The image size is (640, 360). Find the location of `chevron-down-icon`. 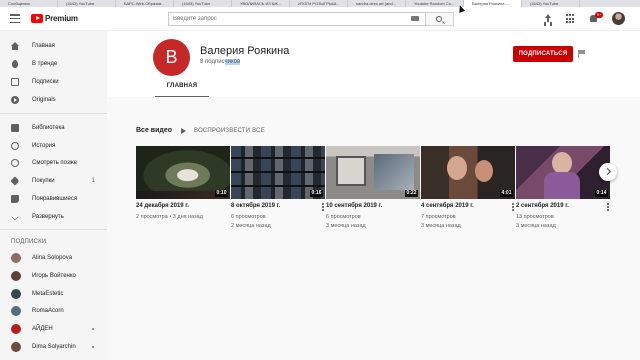

chevron-down-icon is located at coordinates (15, 217).